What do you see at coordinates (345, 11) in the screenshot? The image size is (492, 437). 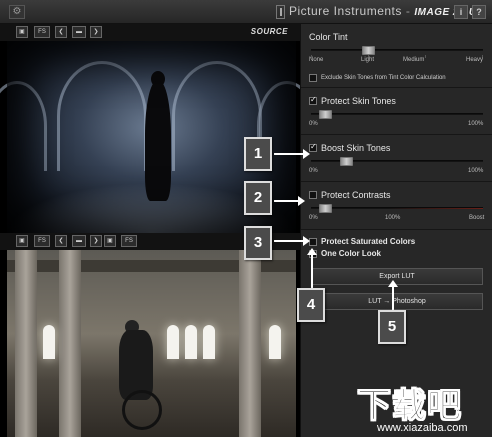 I see `brand-name: Picture Instruments` at bounding box center [345, 11].